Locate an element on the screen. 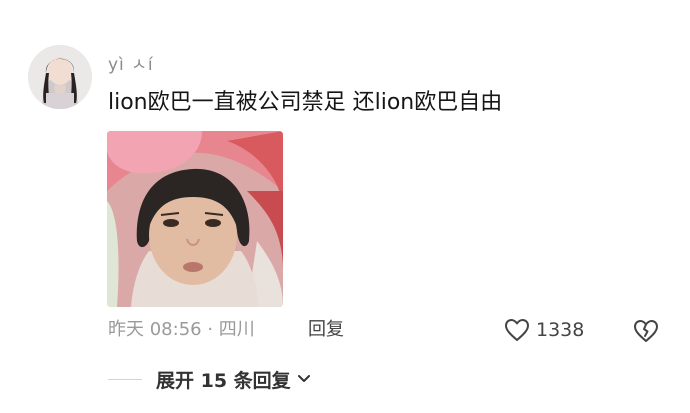  comment-image is located at coordinates (195, 219).